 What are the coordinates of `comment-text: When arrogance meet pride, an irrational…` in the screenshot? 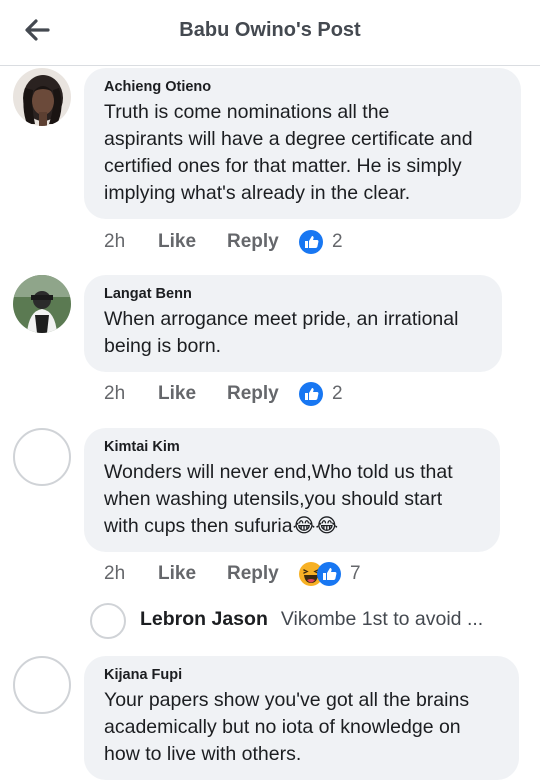 It's located at (281, 332).